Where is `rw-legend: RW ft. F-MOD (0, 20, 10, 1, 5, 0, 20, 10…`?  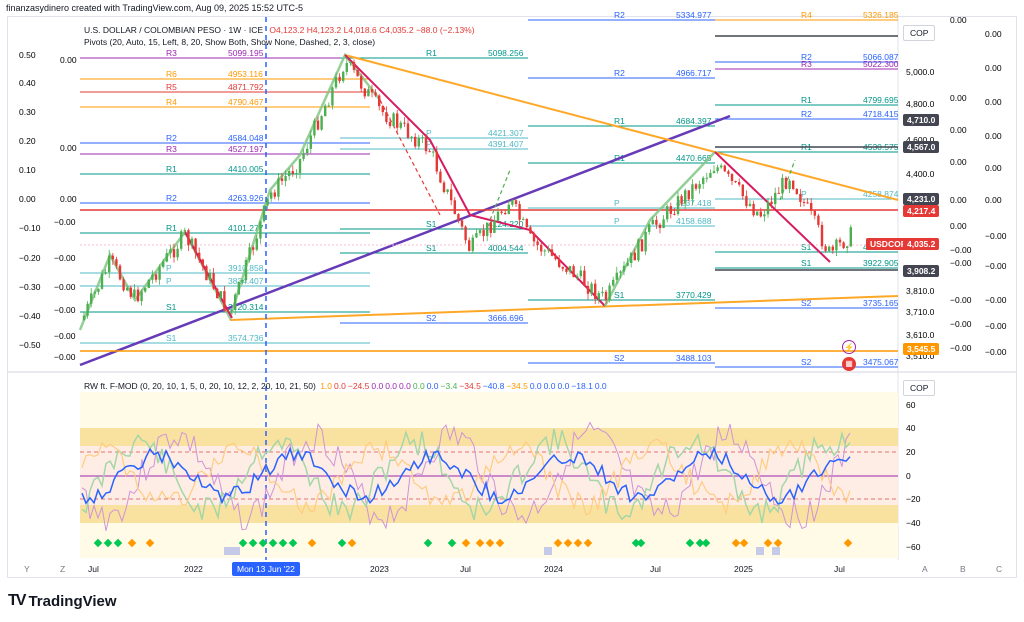 rw-legend: RW ft. F-MOD (0, 20, 10, 1, 5, 0, 20, 10… is located at coordinates (347, 386).